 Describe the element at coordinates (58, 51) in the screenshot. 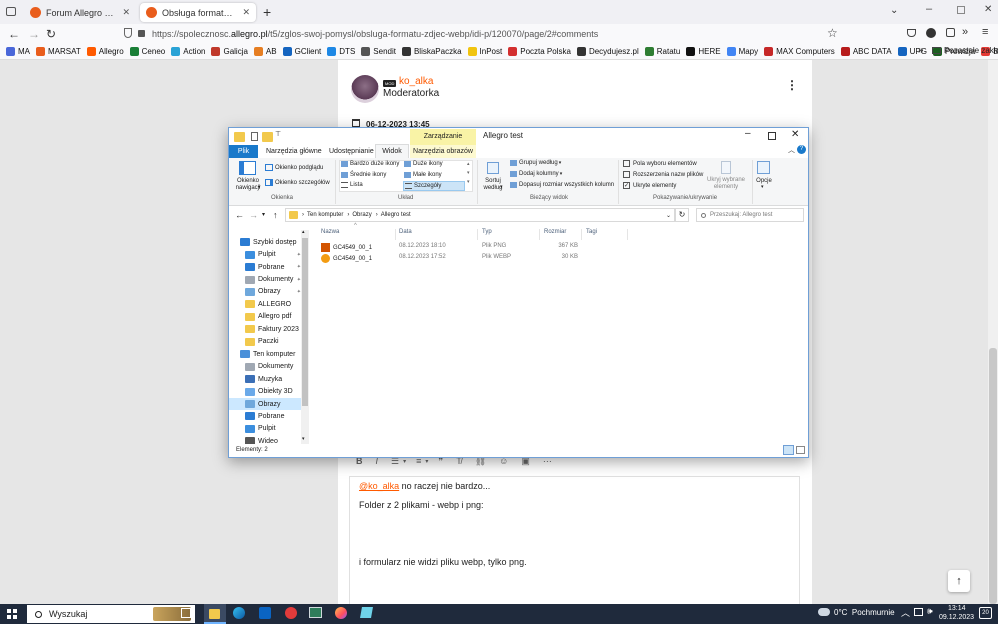

I see `bookmark-item: MARSAT` at that location.